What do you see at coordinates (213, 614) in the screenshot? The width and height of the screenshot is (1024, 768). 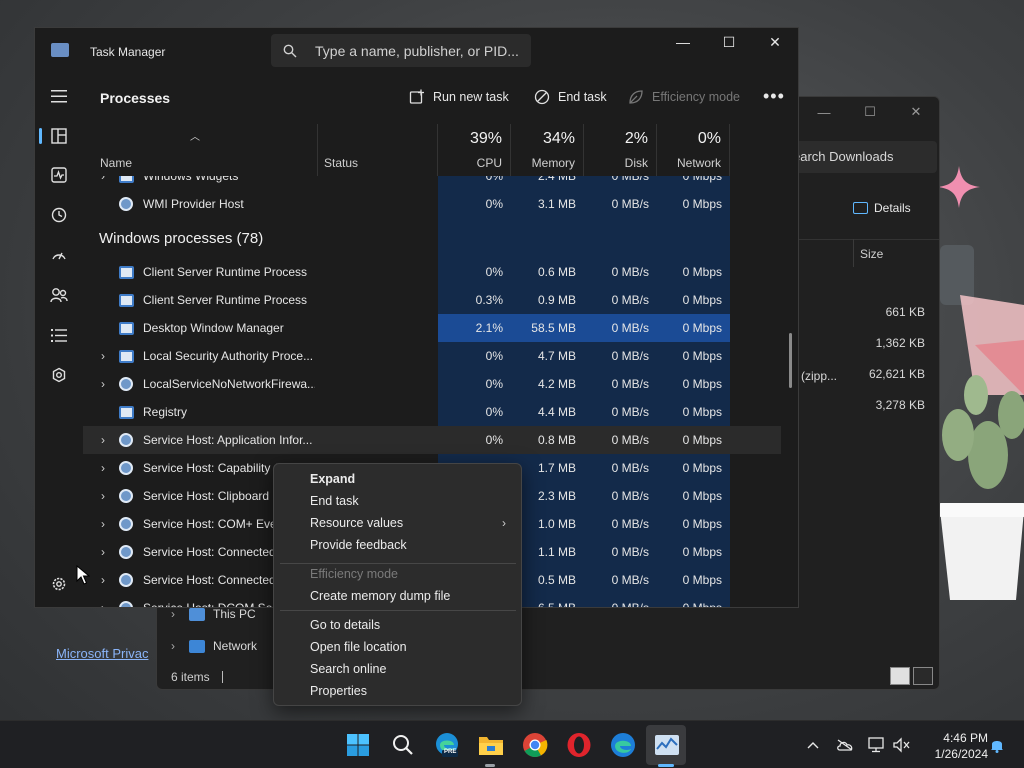 I see `nav-item-this-pc: › This PC` at bounding box center [213, 614].